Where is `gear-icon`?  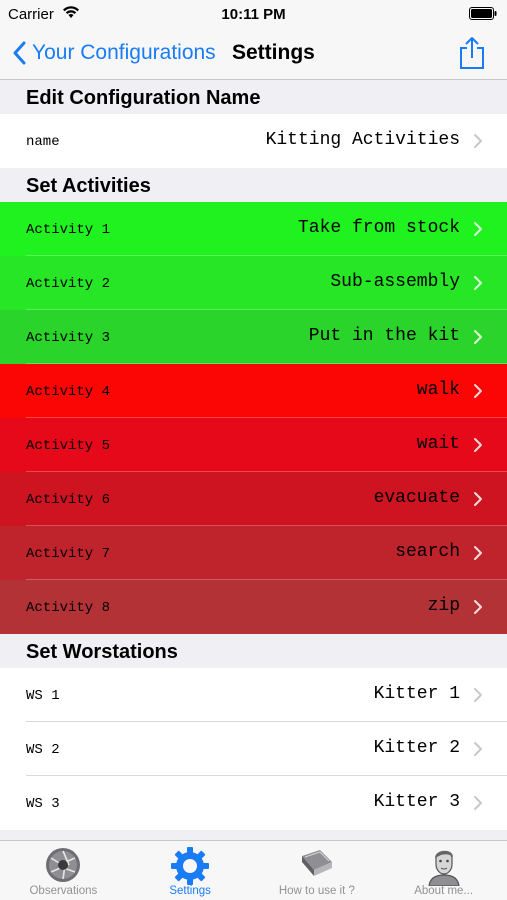
gear-icon is located at coordinates (190, 866).